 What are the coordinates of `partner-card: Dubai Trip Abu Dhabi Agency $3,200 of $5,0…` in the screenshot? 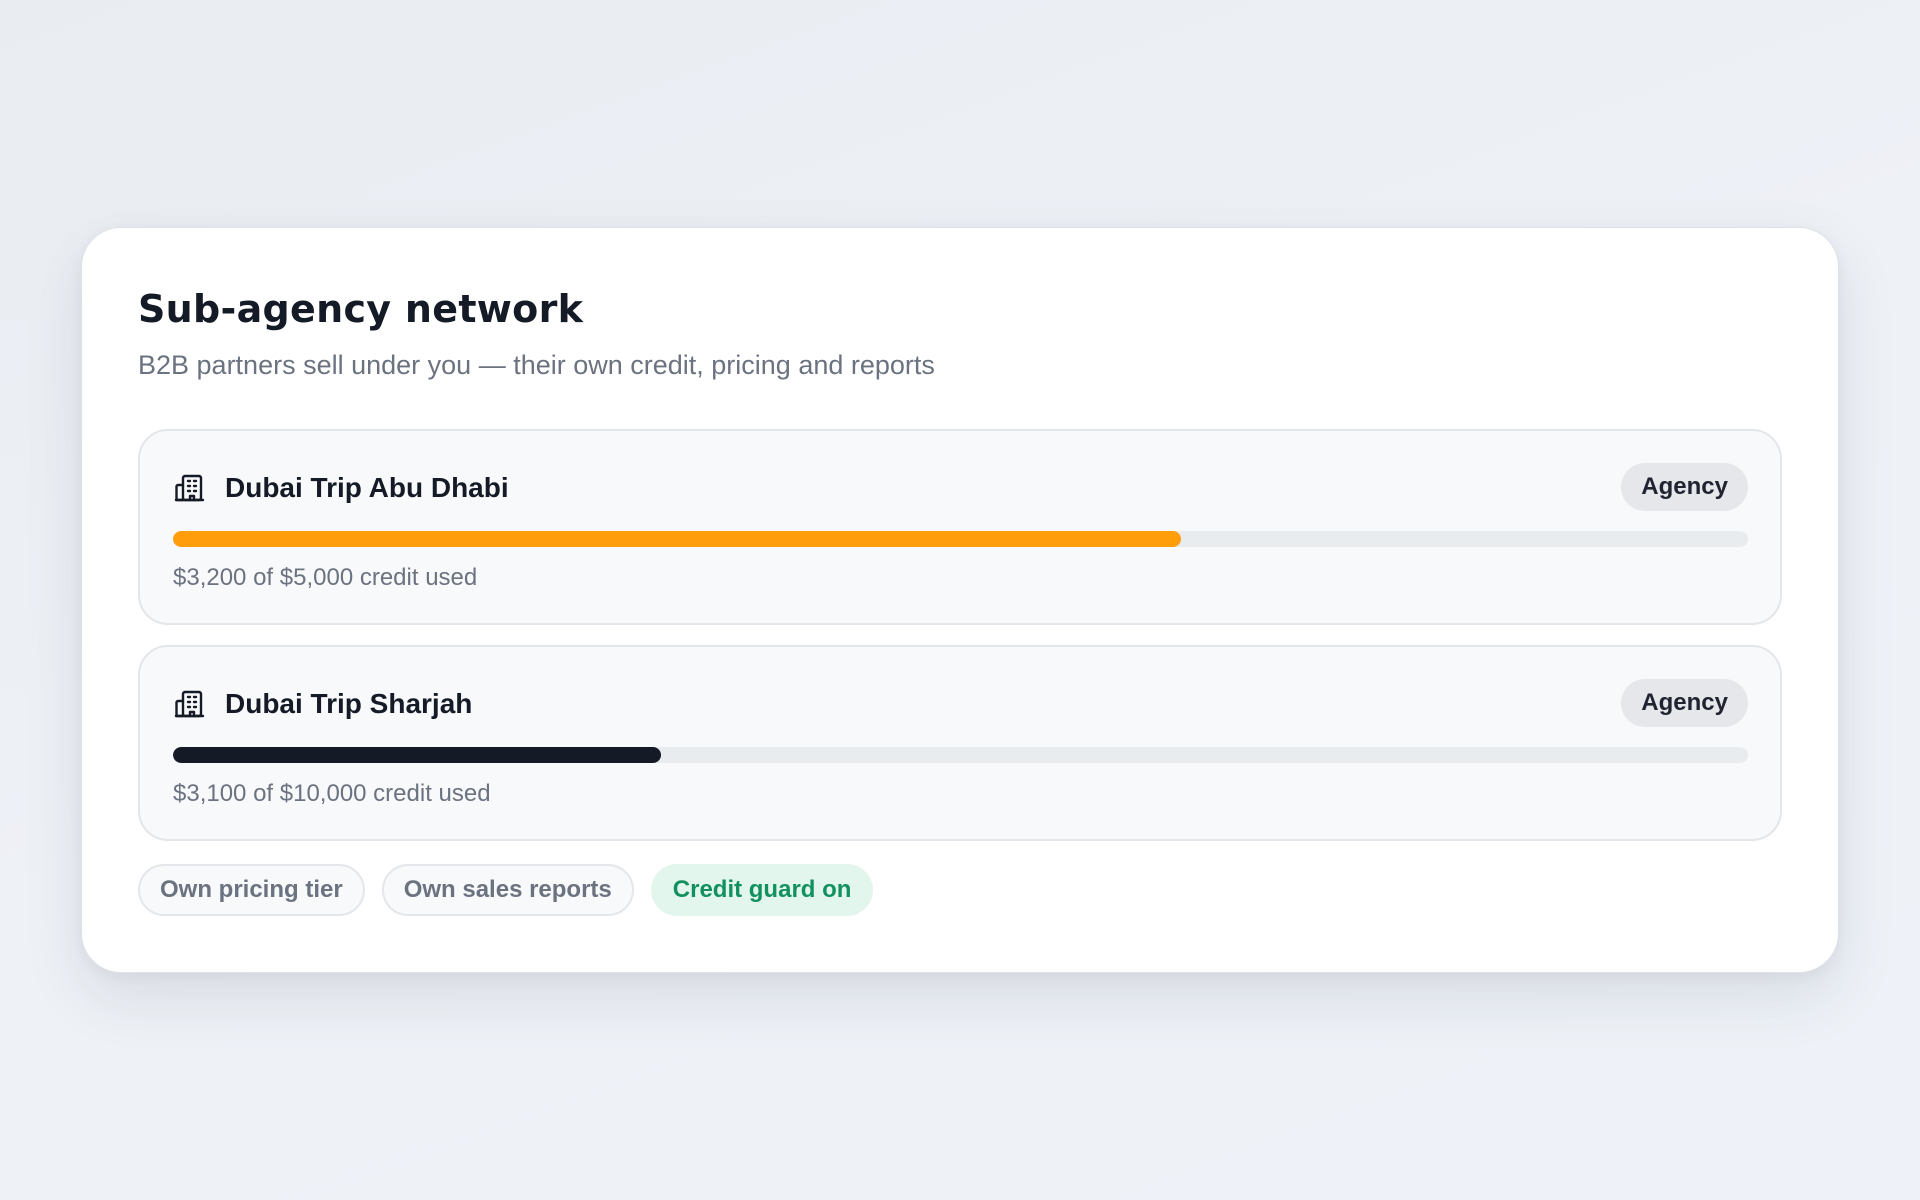 It's located at (960, 527).